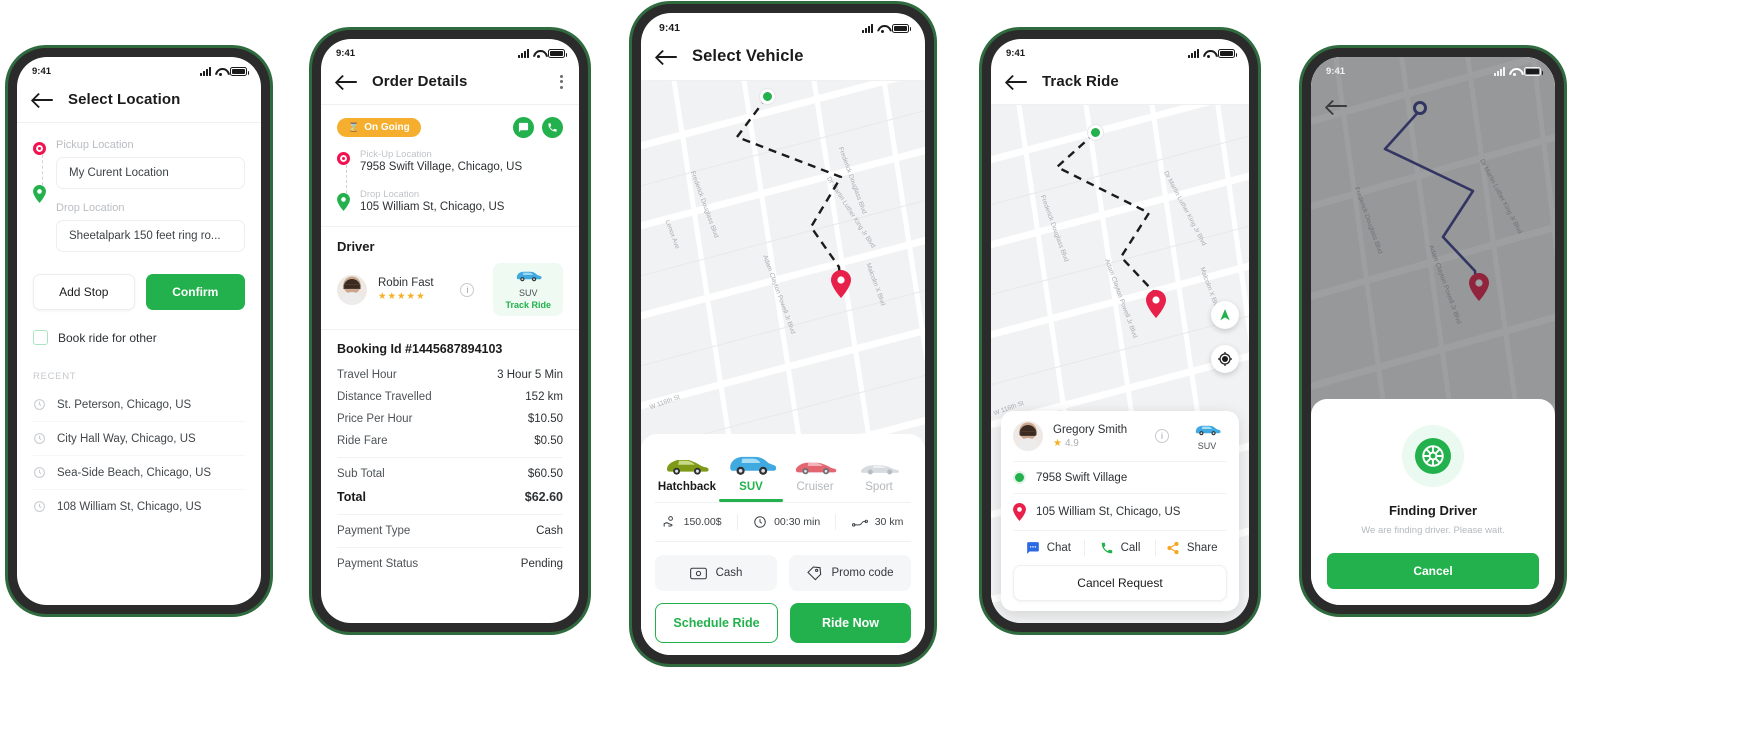  What do you see at coordinates (538, 127) in the screenshot?
I see `contact-actions` at bounding box center [538, 127].